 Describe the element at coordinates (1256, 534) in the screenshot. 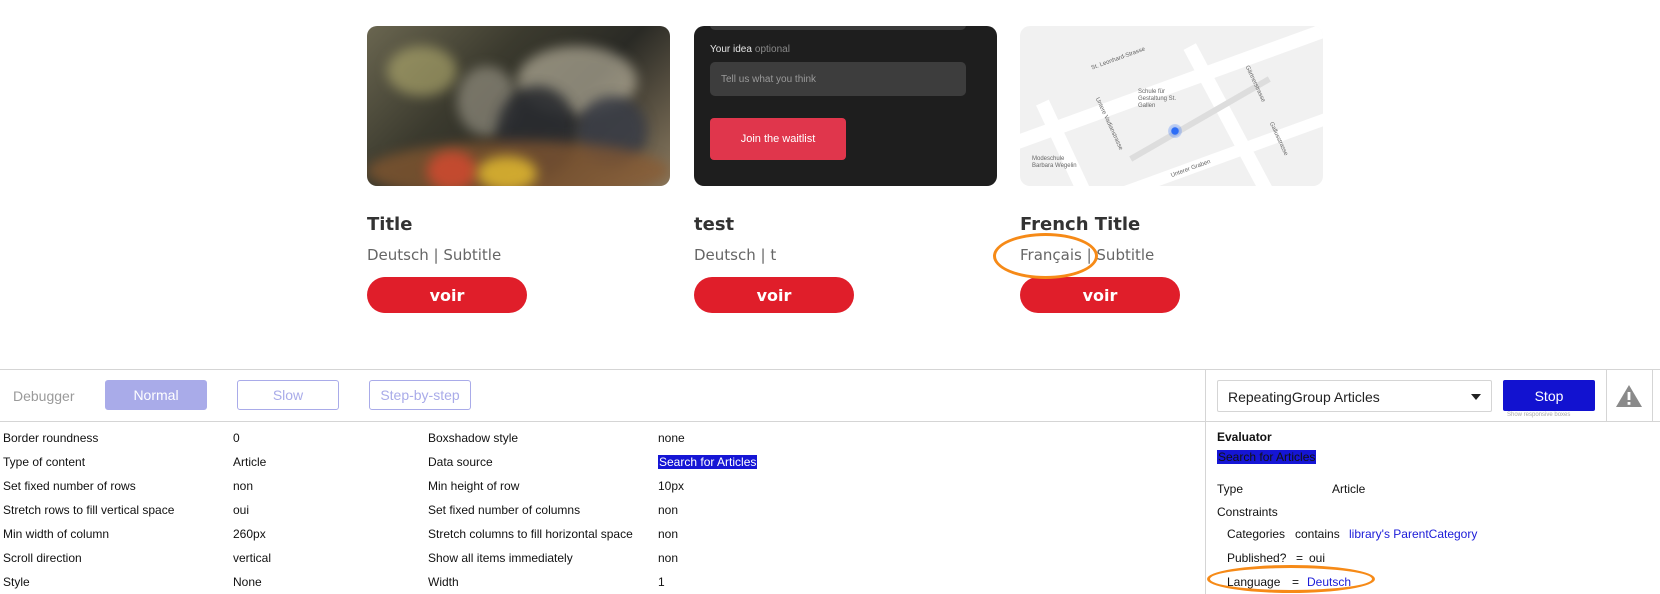

I see `constraint-field: Categories` at that location.